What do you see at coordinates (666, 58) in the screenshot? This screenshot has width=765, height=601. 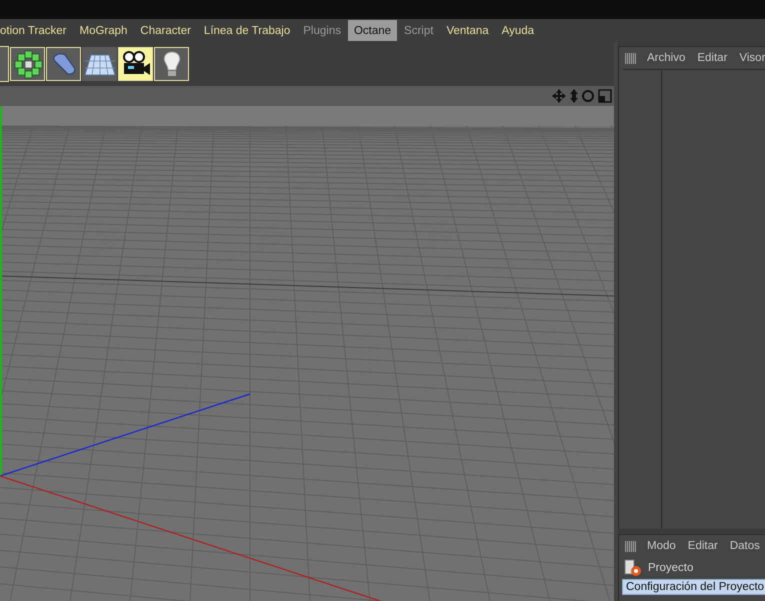 I see `panel-menu-item: Archivo` at bounding box center [666, 58].